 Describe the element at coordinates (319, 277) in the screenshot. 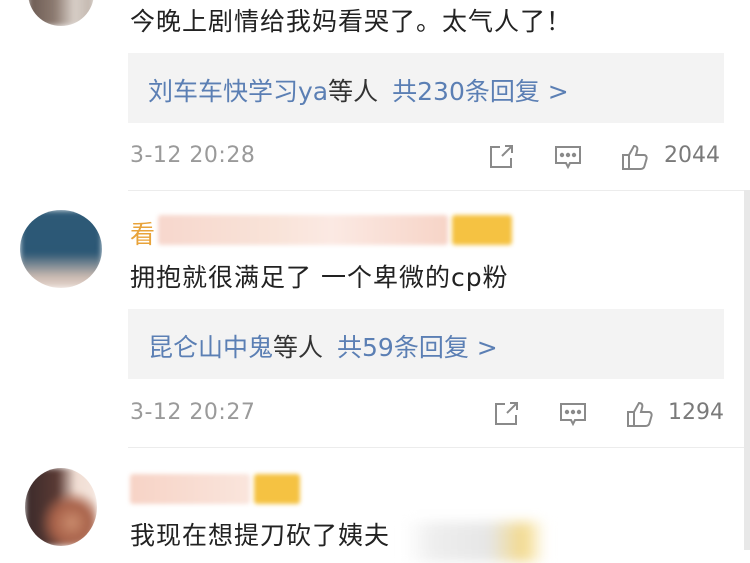

I see `comment-text: 拥抱就很满足了 一个卑微的cp粉` at that location.